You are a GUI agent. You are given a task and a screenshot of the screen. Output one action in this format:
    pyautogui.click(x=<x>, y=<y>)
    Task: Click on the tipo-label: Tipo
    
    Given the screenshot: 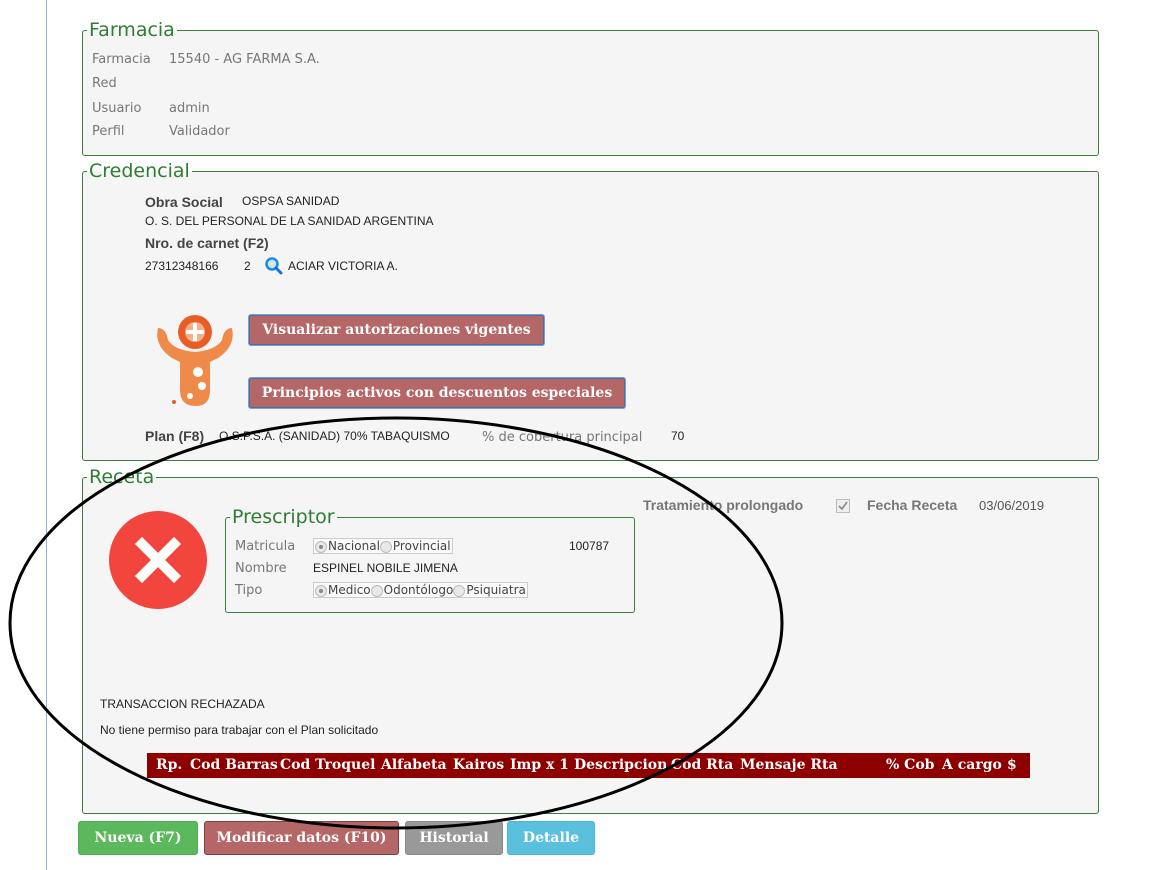 What is the action you would take?
    pyautogui.click(x=249, y=590)
    